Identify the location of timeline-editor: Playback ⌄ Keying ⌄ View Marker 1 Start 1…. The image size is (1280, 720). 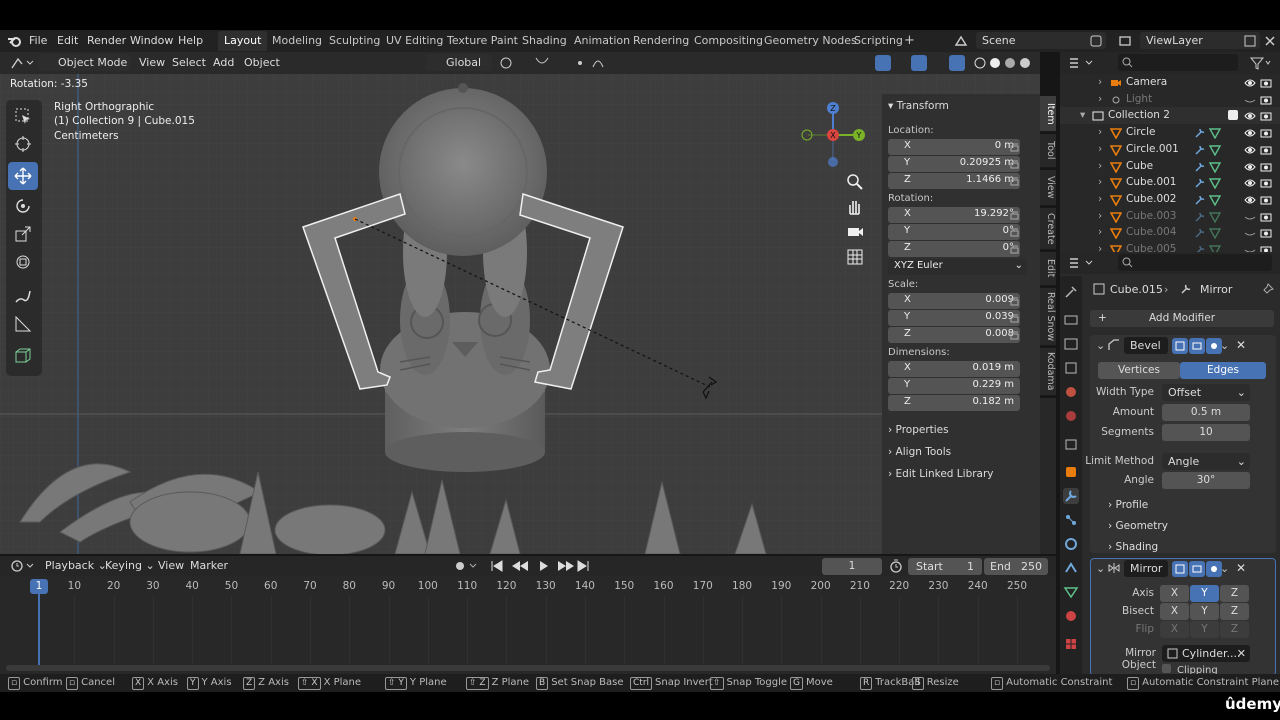
(528, 615).